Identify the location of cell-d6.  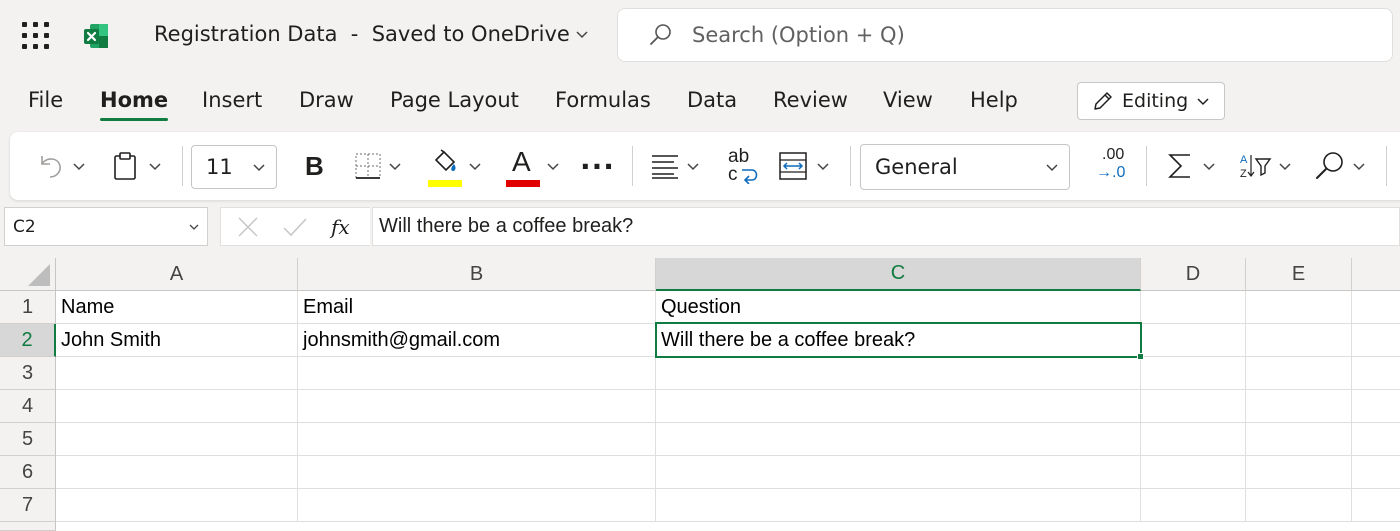
(1193, 472).